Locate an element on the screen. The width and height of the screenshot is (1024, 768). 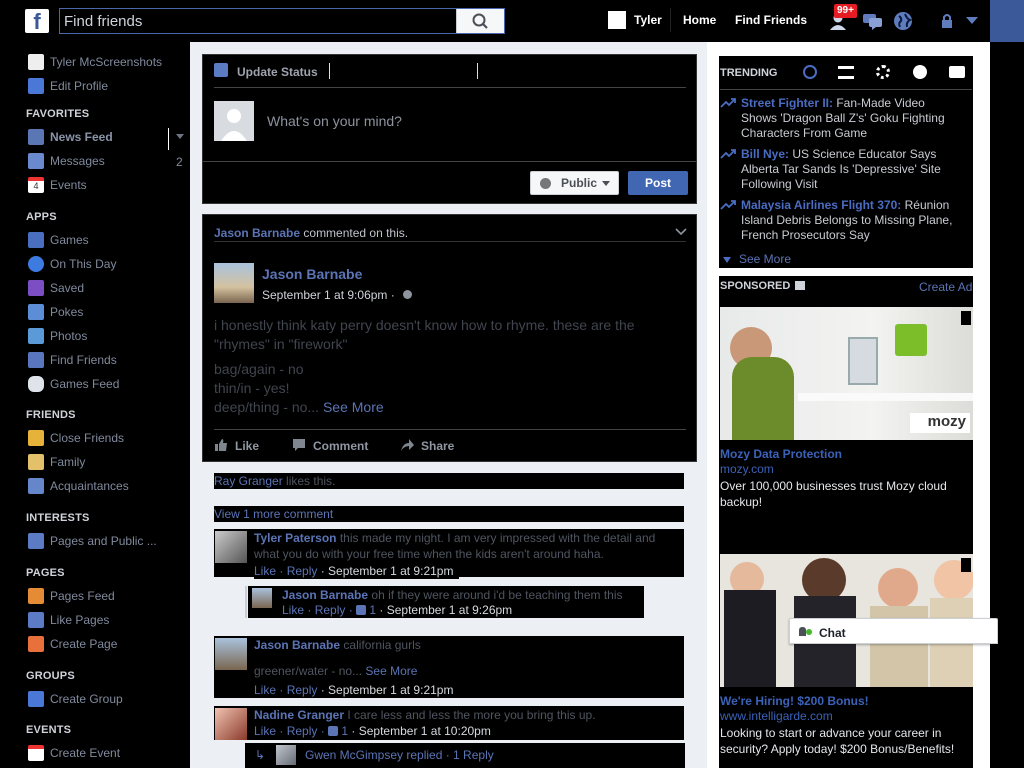
create-event-icon is located at coordinates (36, 753).